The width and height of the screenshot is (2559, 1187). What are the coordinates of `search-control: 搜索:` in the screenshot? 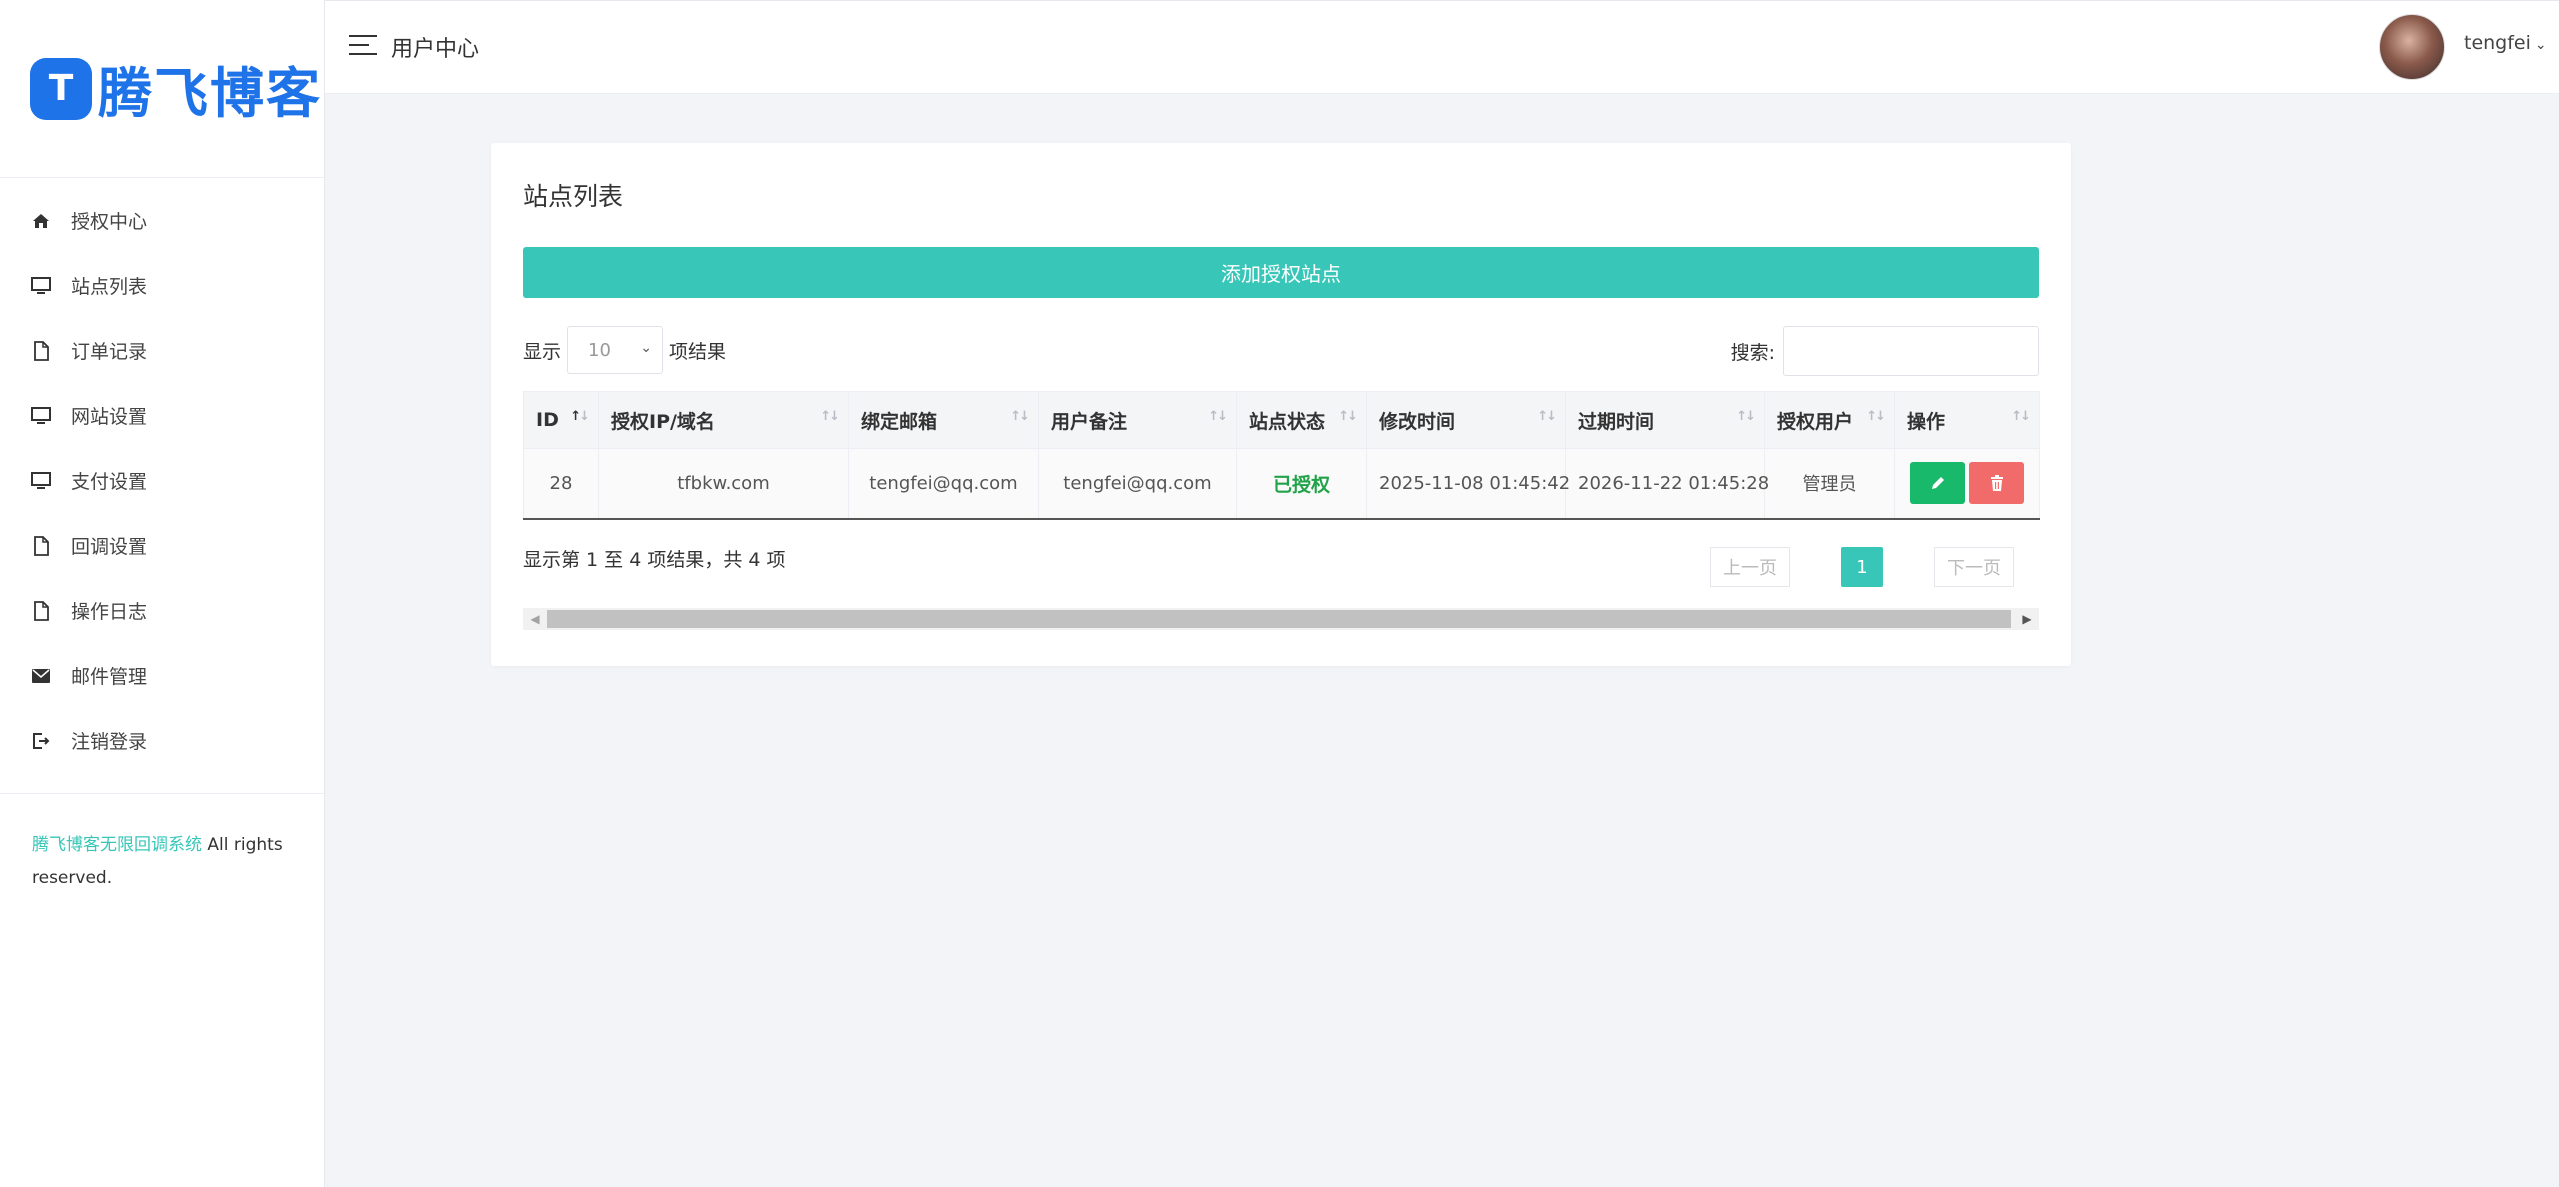 It's located at (1885, 351).